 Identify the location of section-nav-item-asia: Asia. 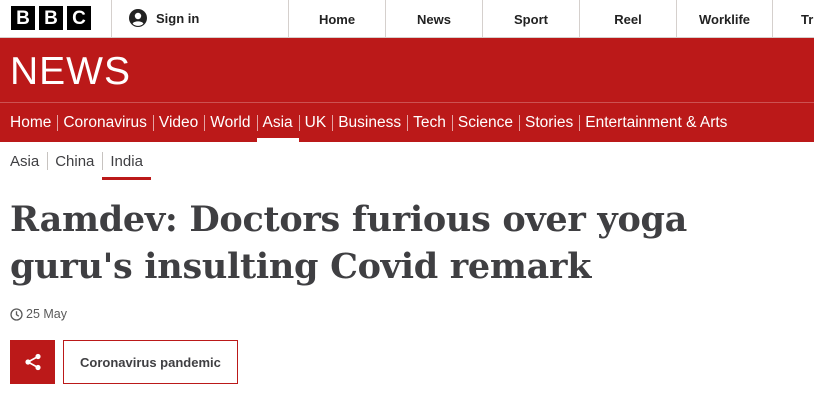
(277, 122).